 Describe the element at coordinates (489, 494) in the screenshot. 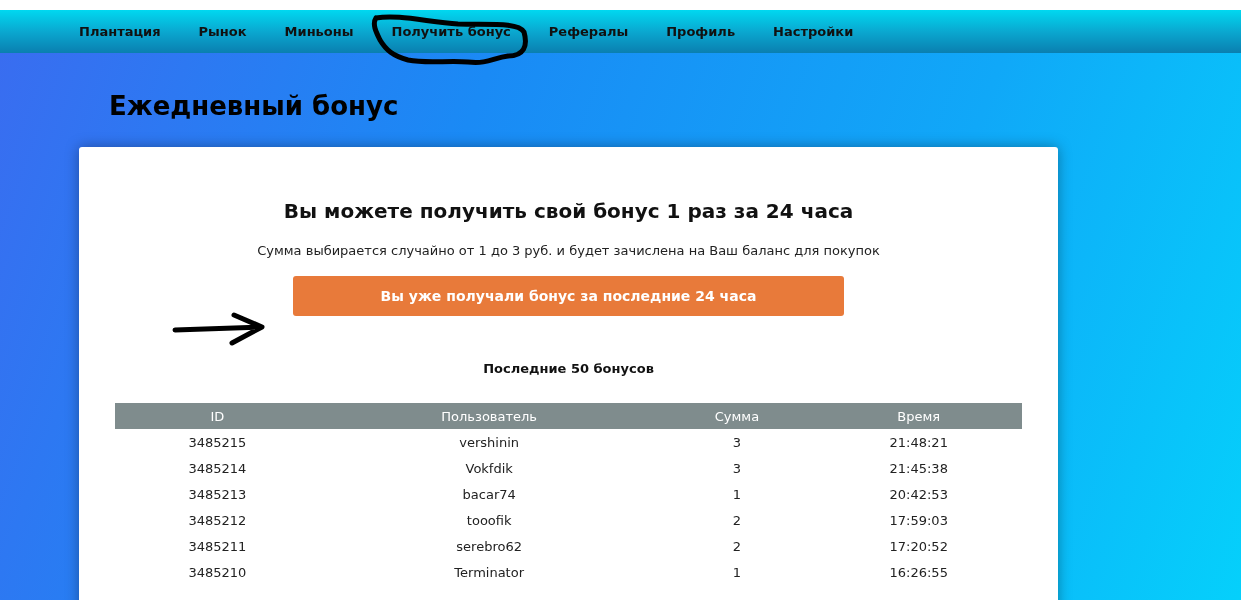

I see `table-cell-text: bacar74` at that location.